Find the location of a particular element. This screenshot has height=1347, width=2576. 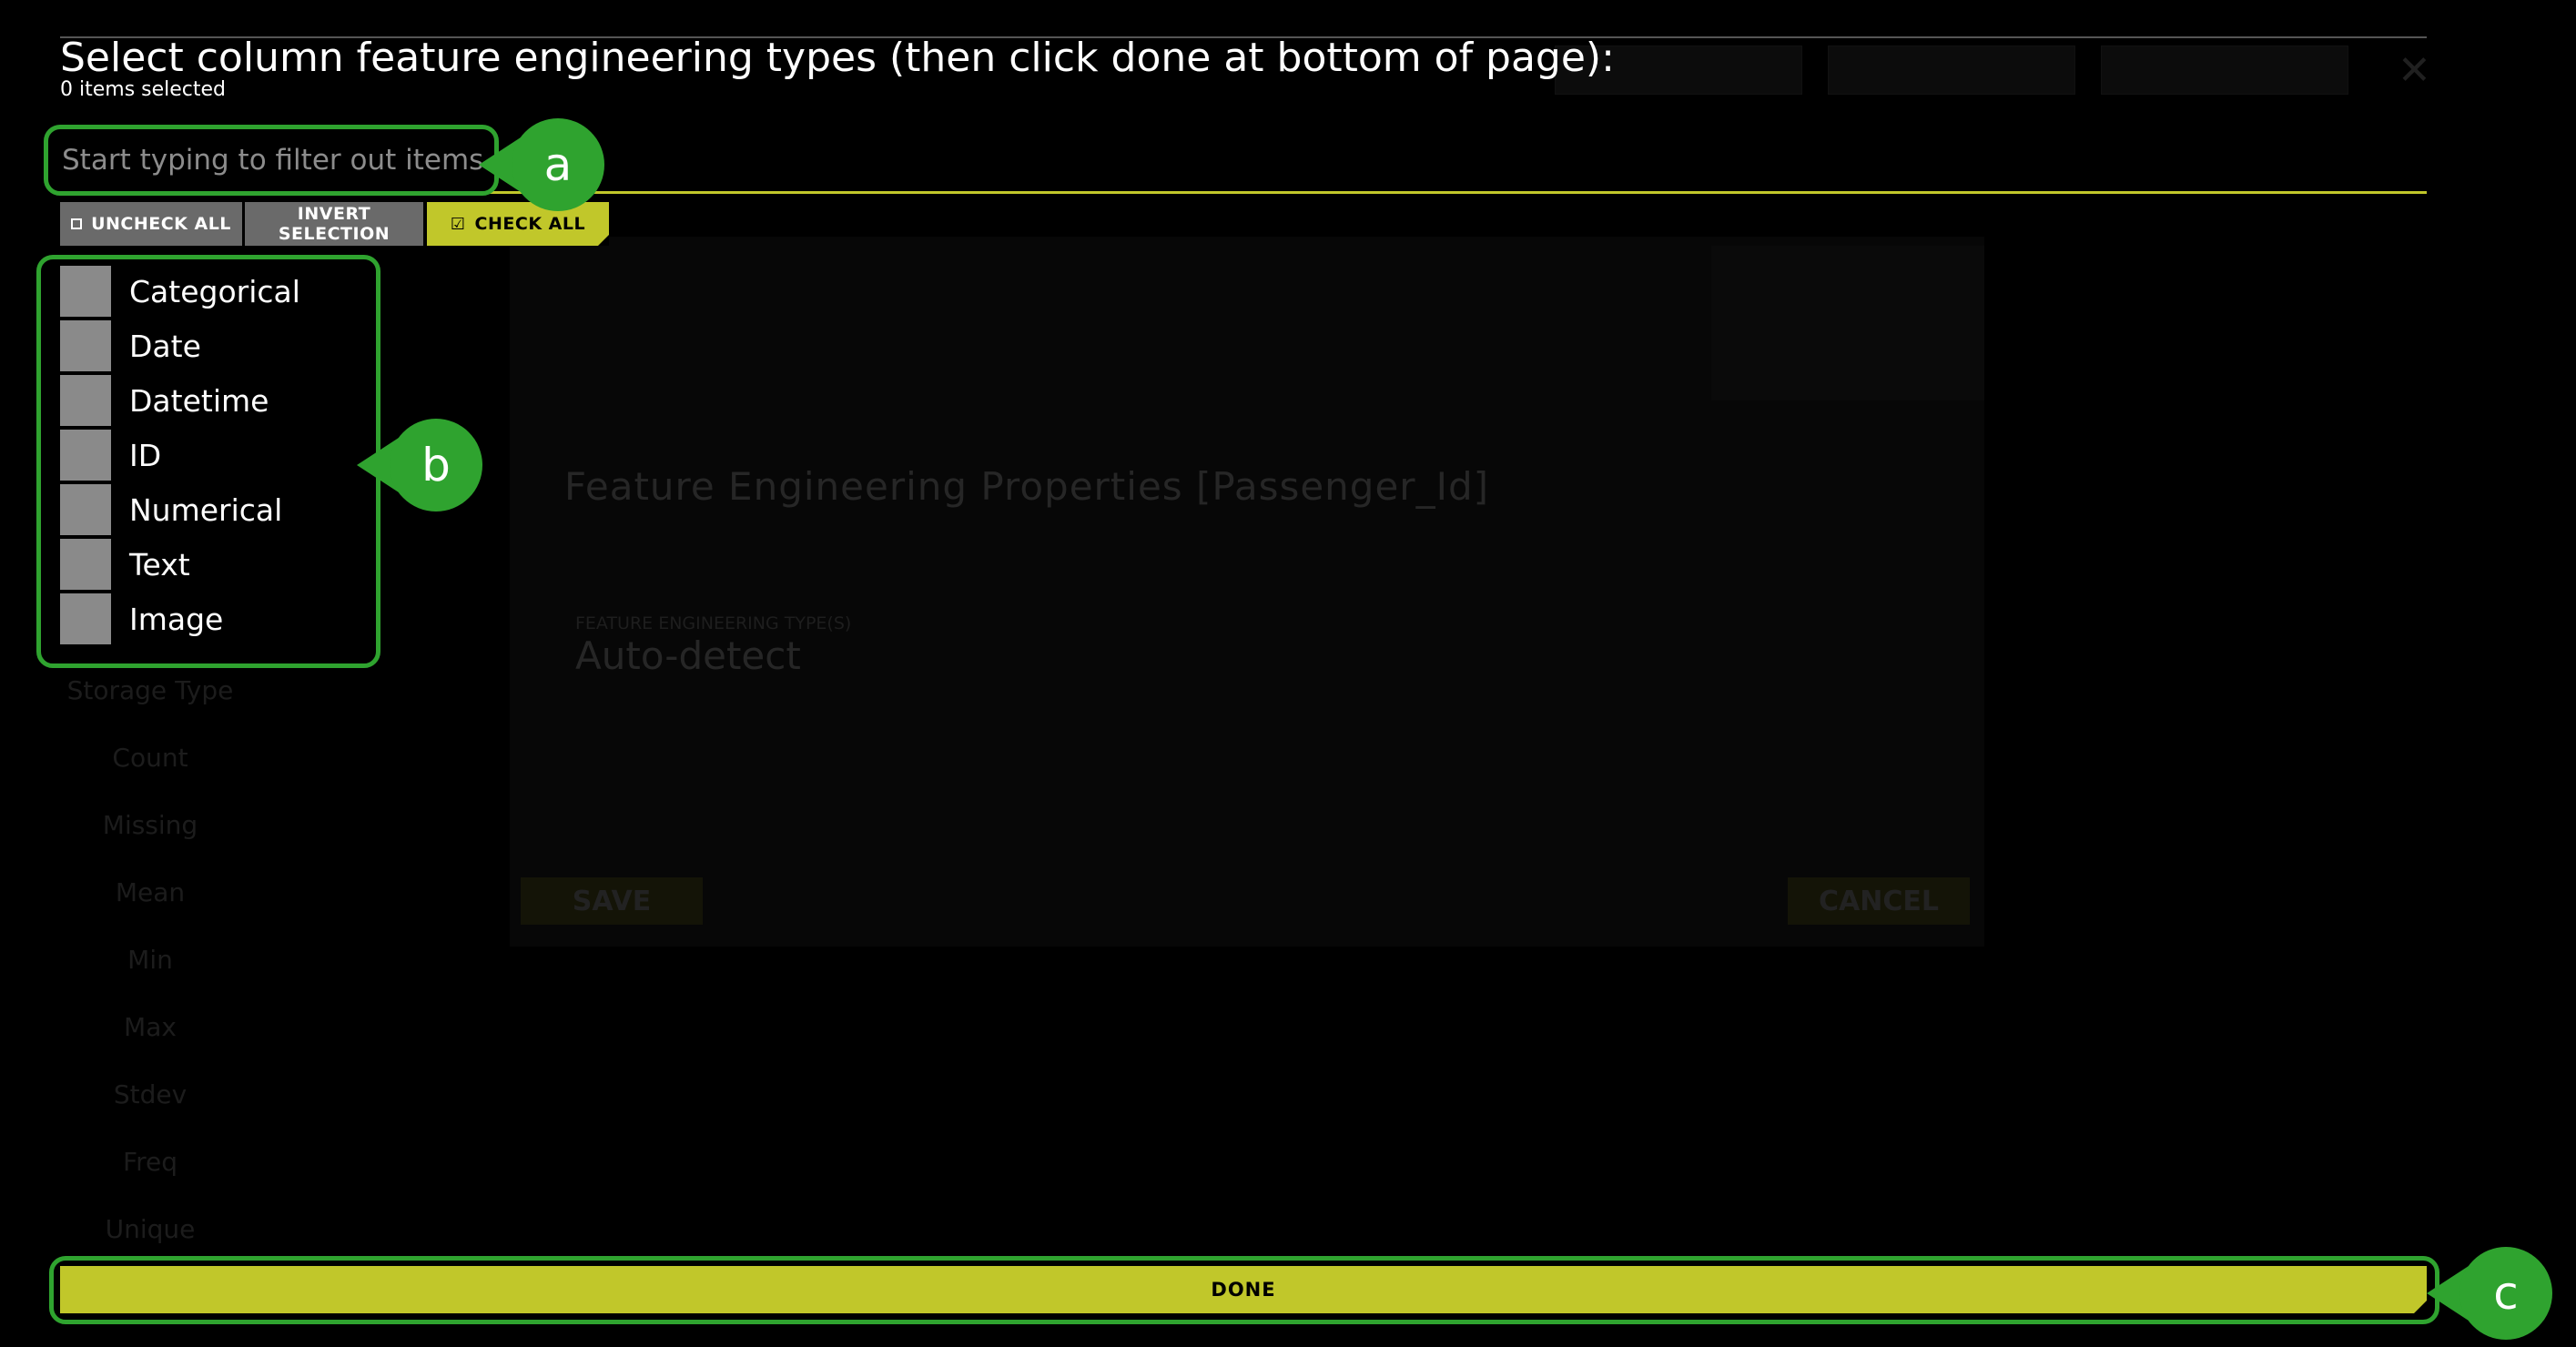

item-label: Datetime is located at coordinates (199, 400).